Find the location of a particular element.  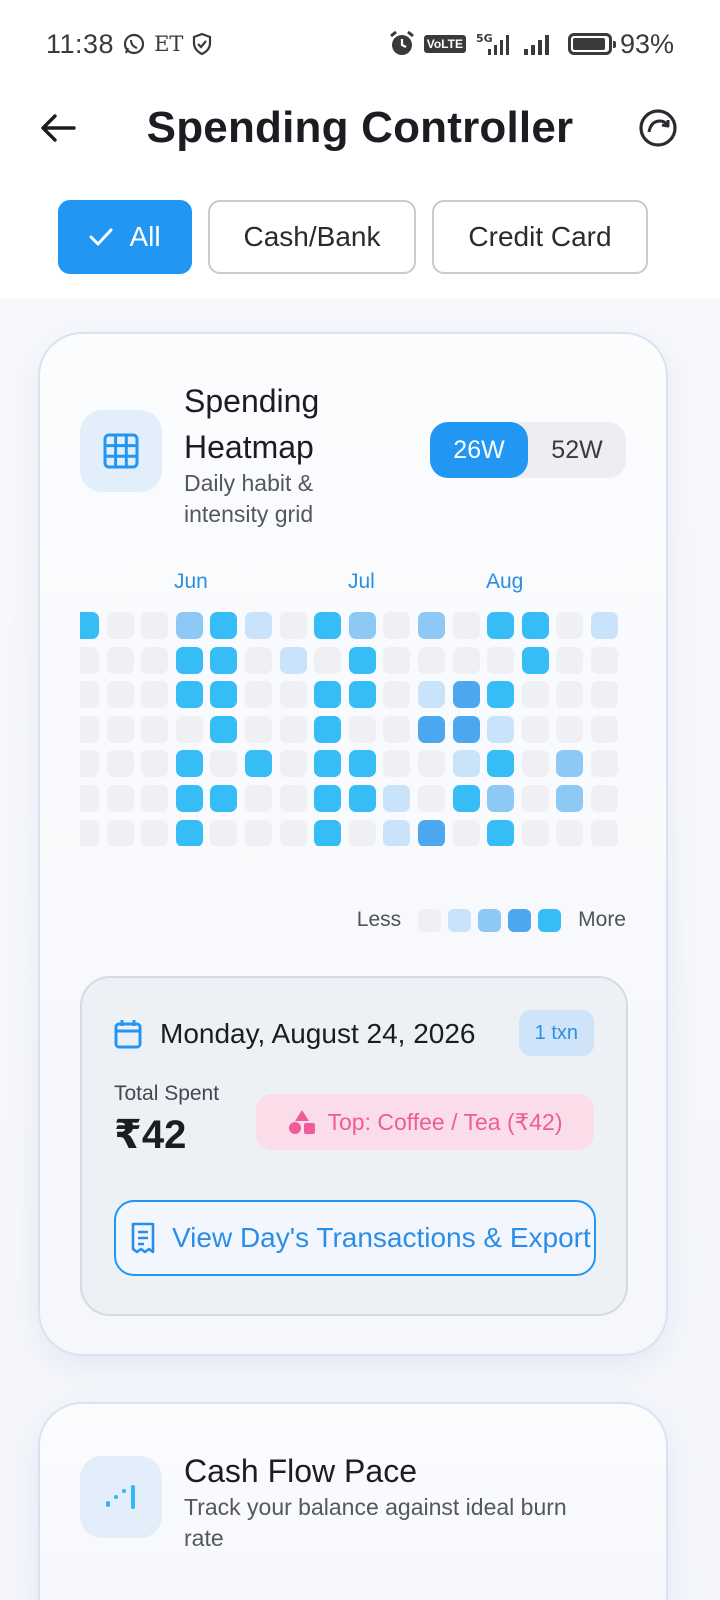

filter-chip-credit-card: Credit Card is located at coordinates (540, 237).